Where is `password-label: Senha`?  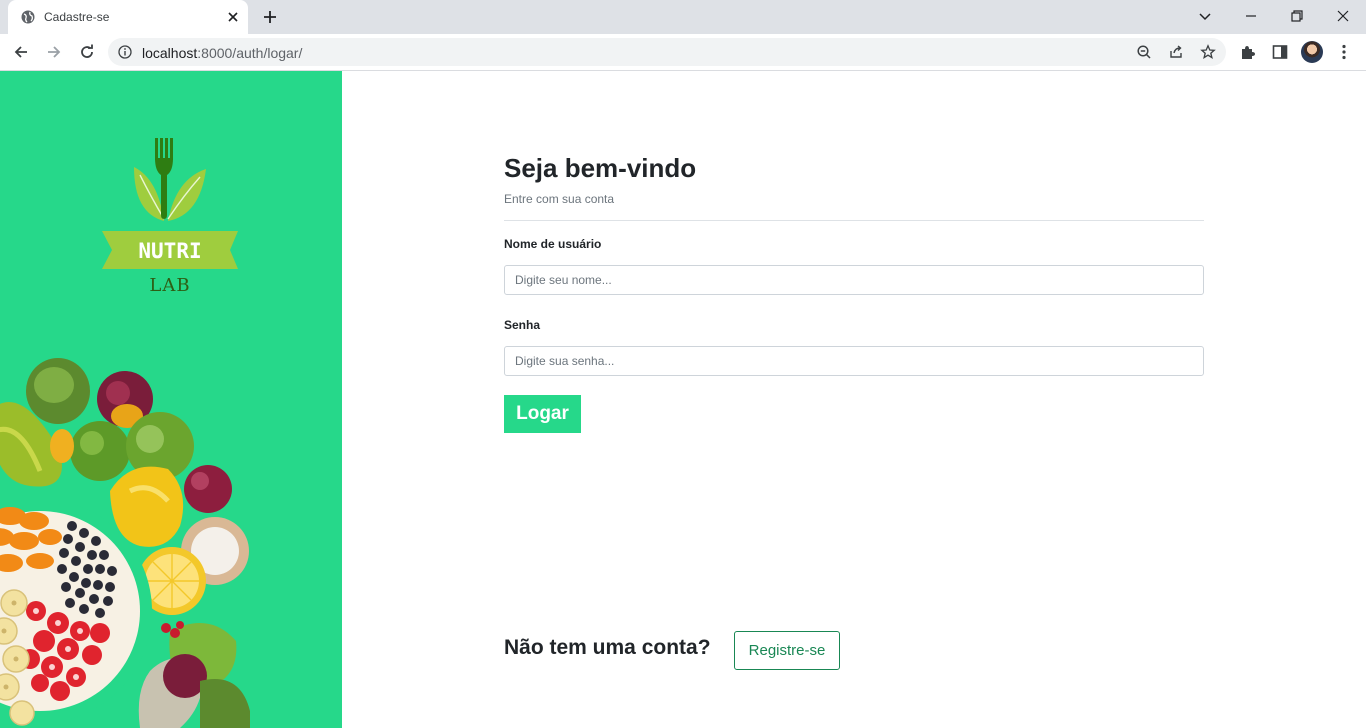
password-label: Senha is located at coordinates (522, 325).